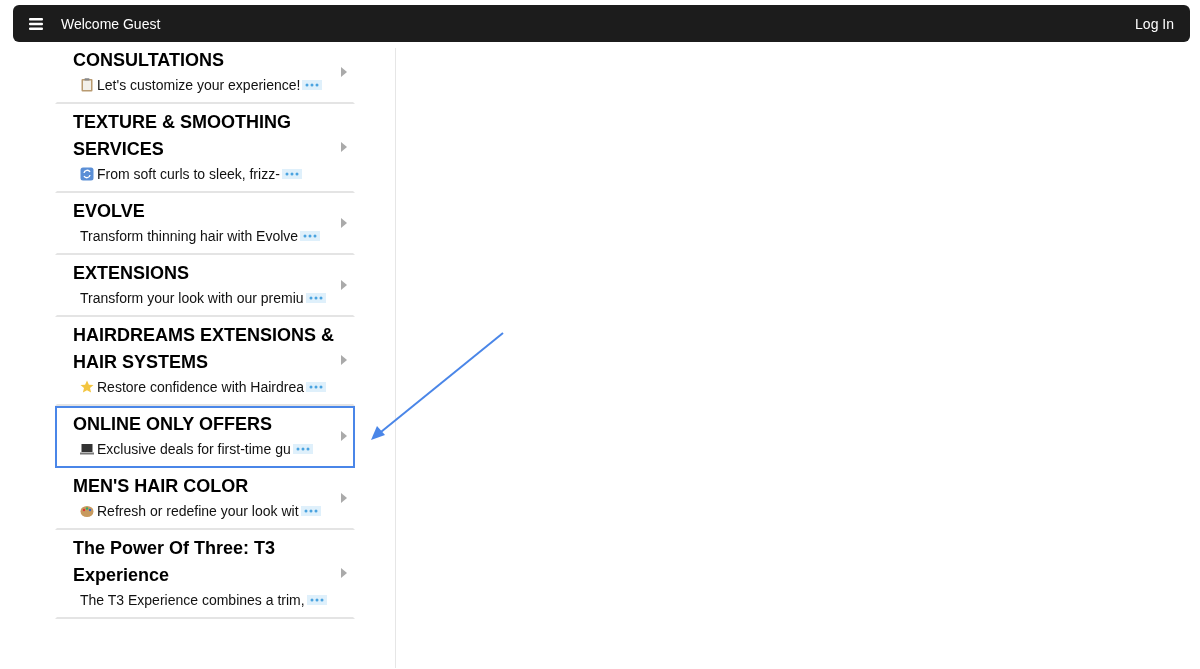 This screenshot has width=1200, height=669. Describe the element at coordinates (161, 486) in the screenshot. I see `service-title: MEN'S HAIR COLOR` at that location.